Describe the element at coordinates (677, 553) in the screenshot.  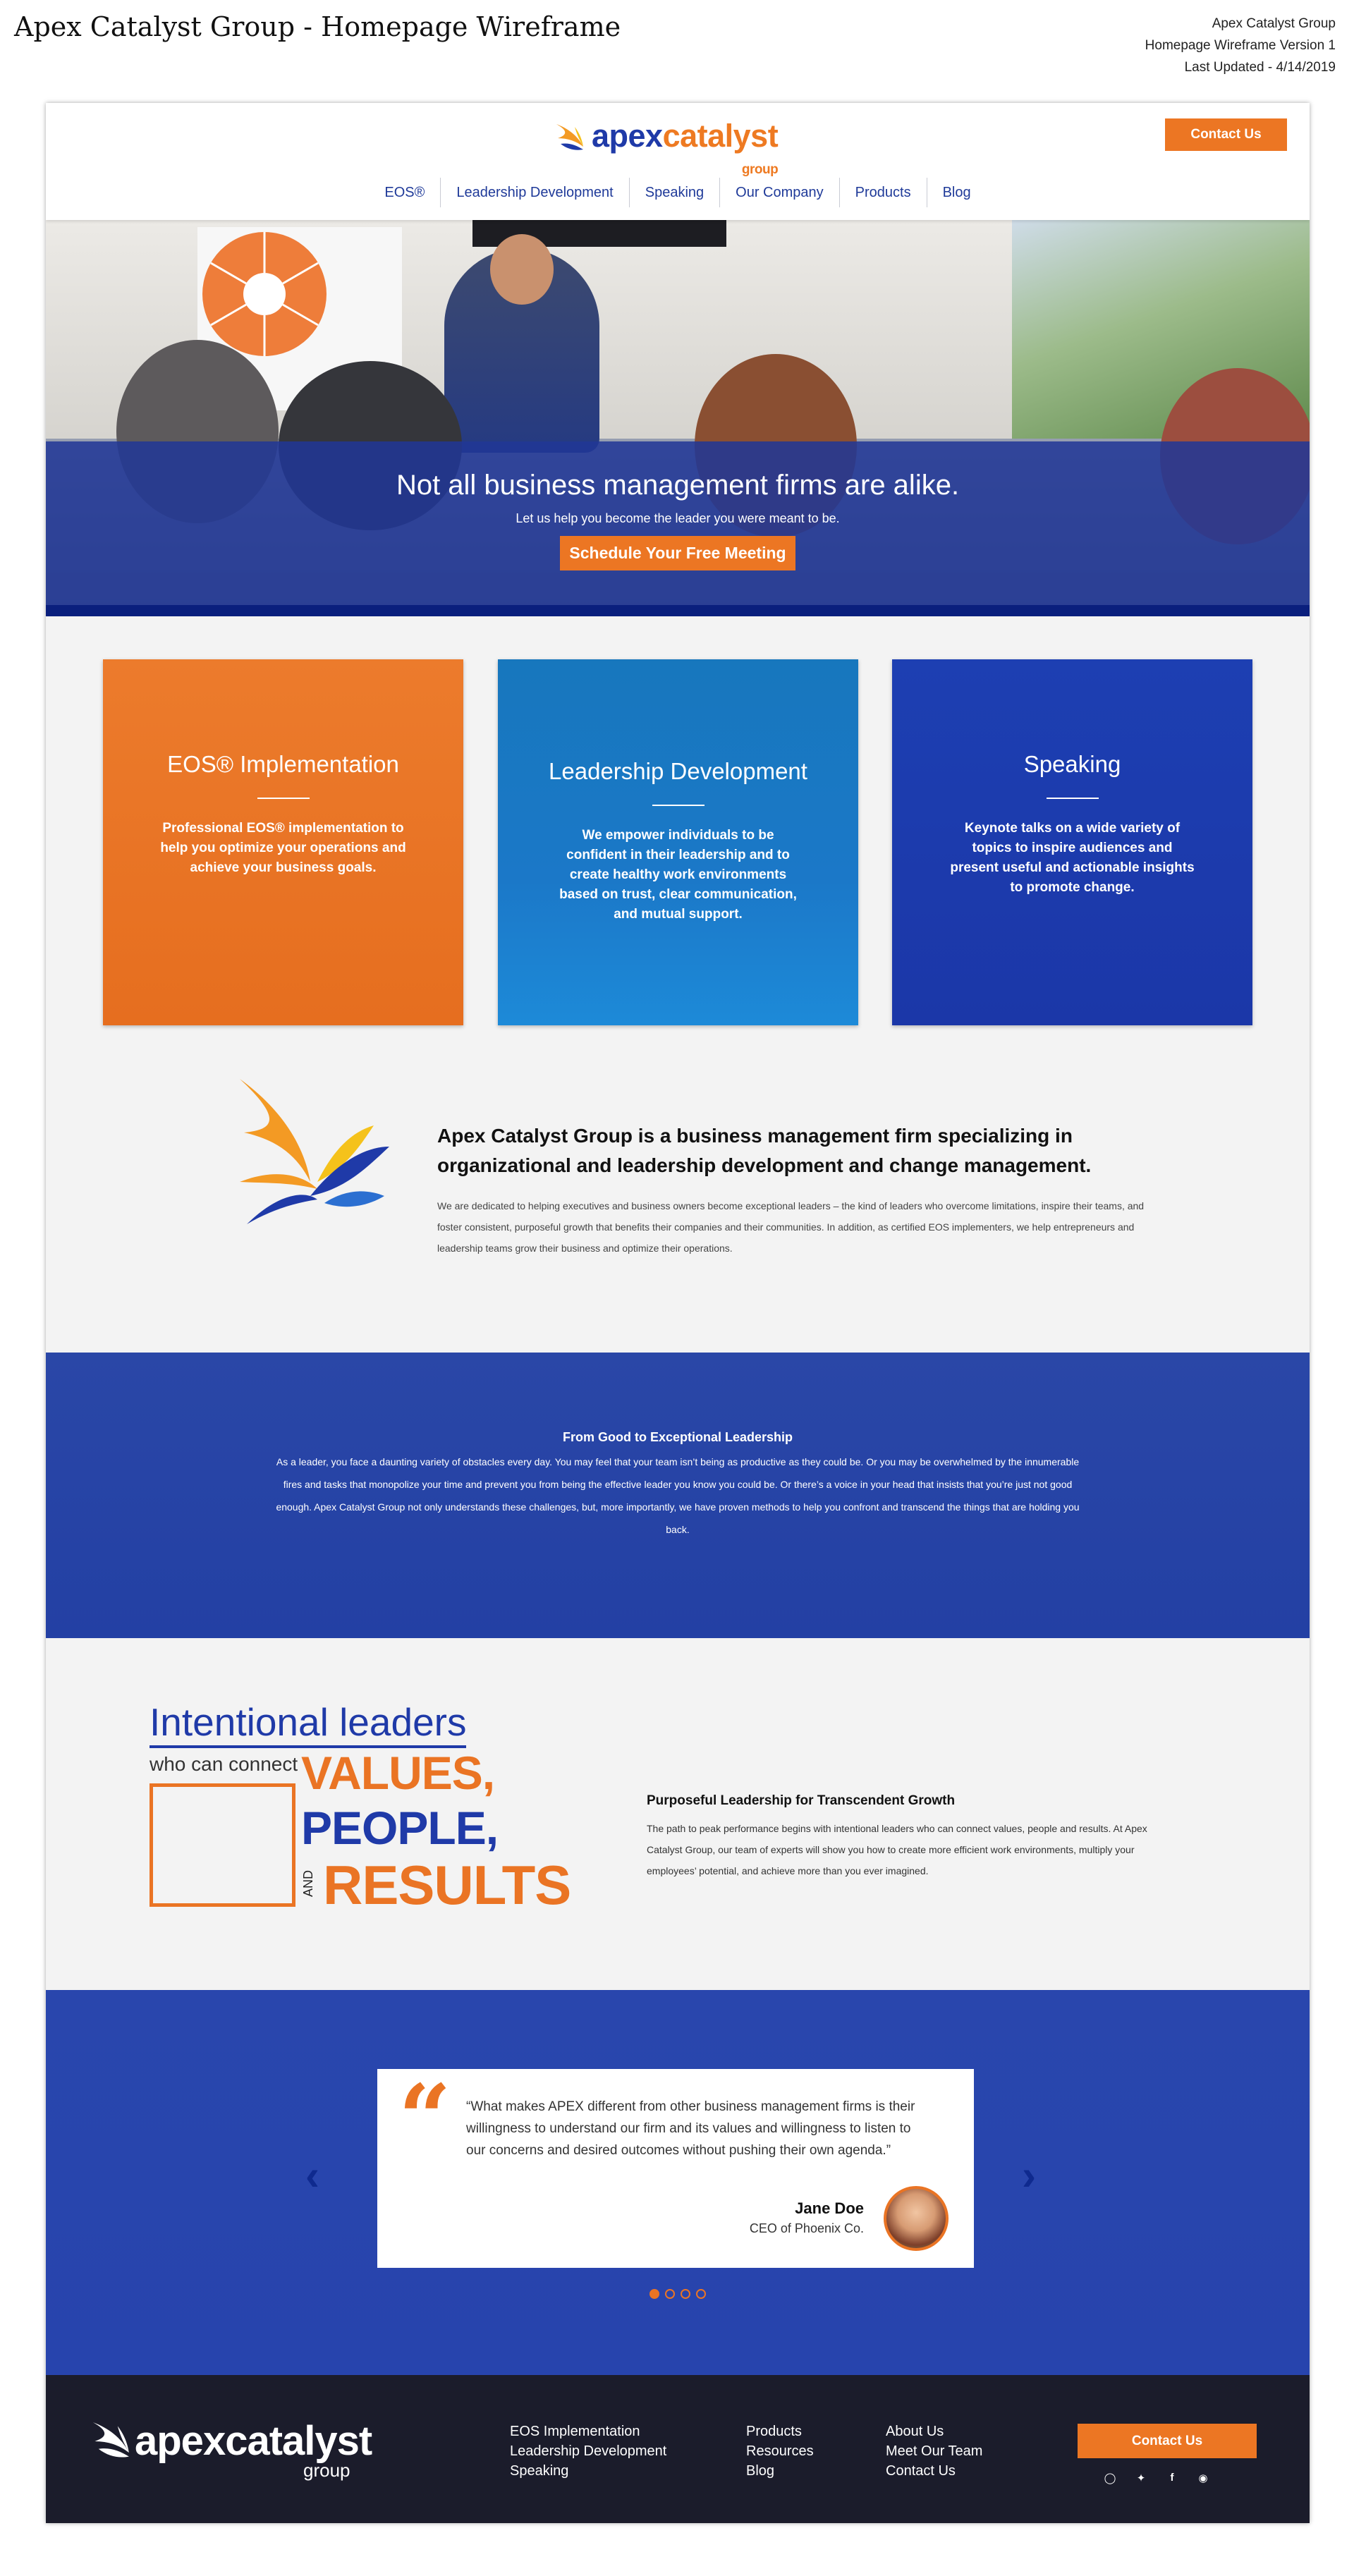
I see `schedule-meeting-button: Schedule Your Free Meeting` at that location.